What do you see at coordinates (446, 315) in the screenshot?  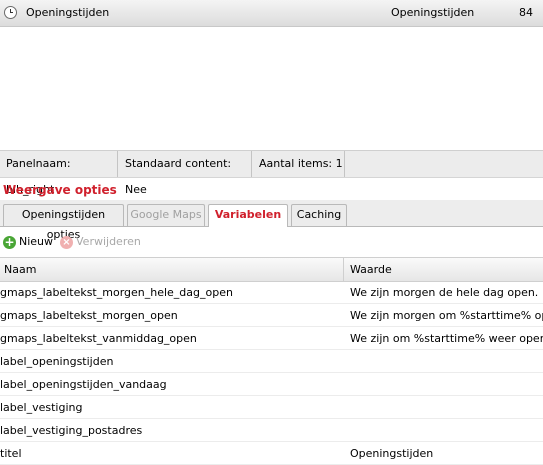 I see `cell-value: We zijn morgen om %starttime% open.` at bounding box center [446, 315].